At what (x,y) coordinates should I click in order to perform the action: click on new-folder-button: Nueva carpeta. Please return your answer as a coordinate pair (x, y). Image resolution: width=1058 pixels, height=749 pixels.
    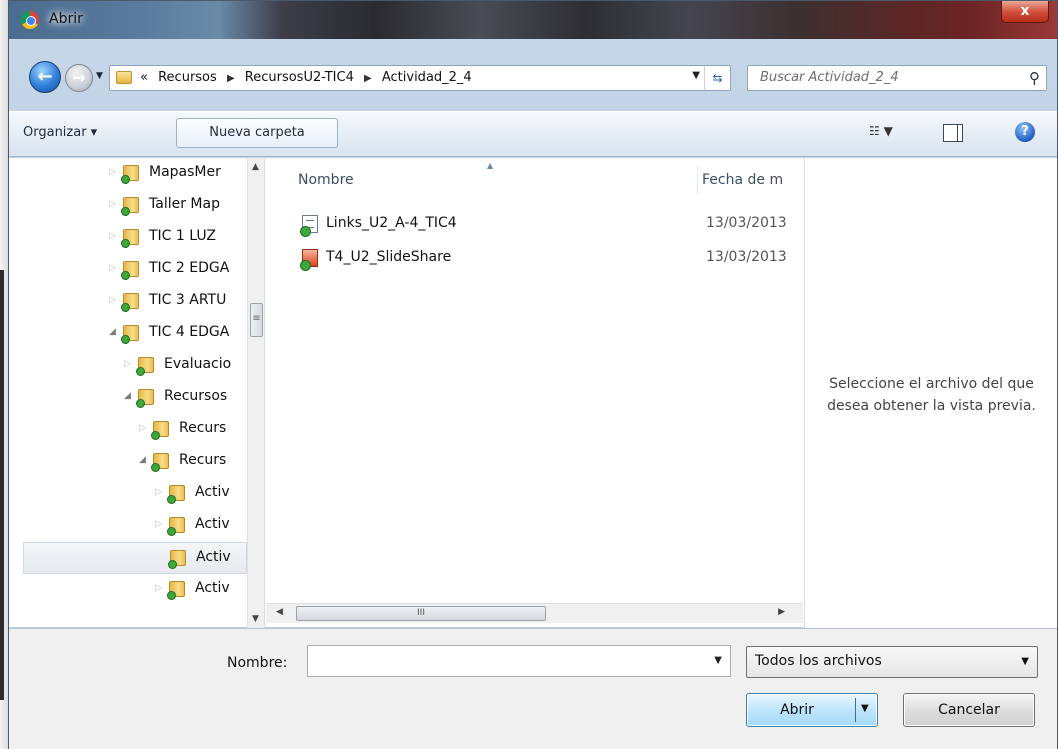
    Looking at the image, I should click on (257, 133).